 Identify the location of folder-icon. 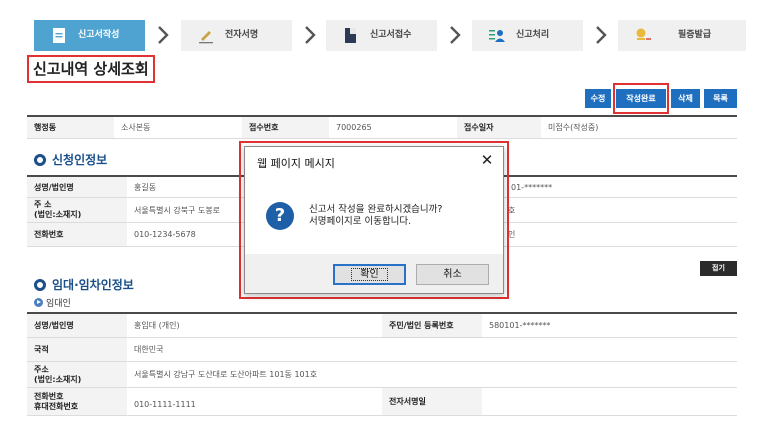
(350, 35).